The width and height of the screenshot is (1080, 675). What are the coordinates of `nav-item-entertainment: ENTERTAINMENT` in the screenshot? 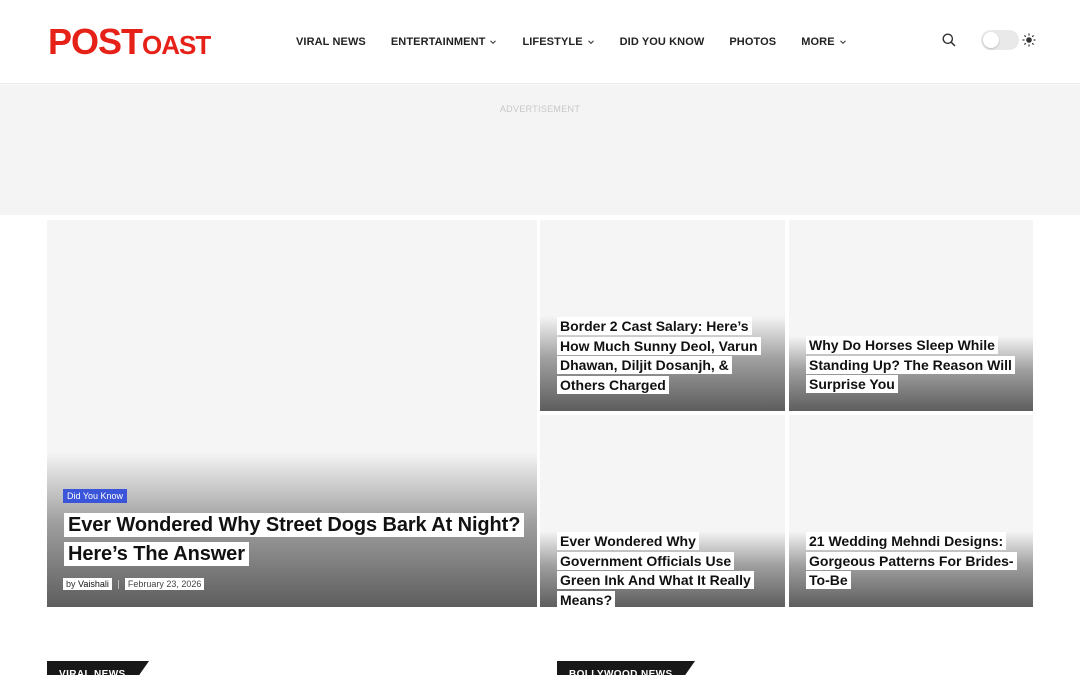 It's located at (444, 42).